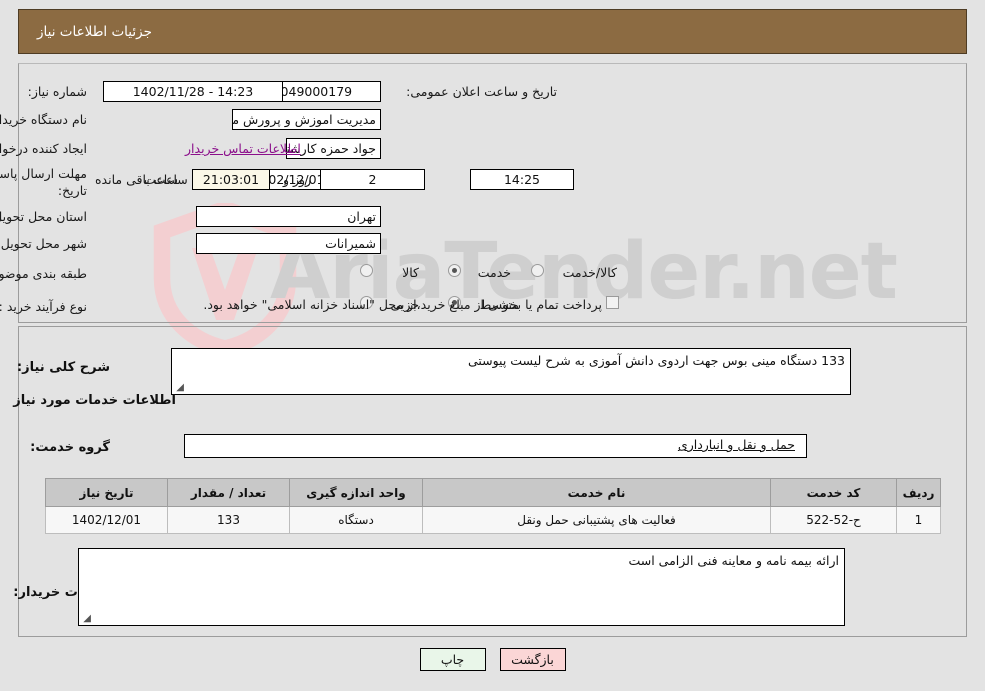  I want to click on radio-label-service: خدمت, so click(494, 272).